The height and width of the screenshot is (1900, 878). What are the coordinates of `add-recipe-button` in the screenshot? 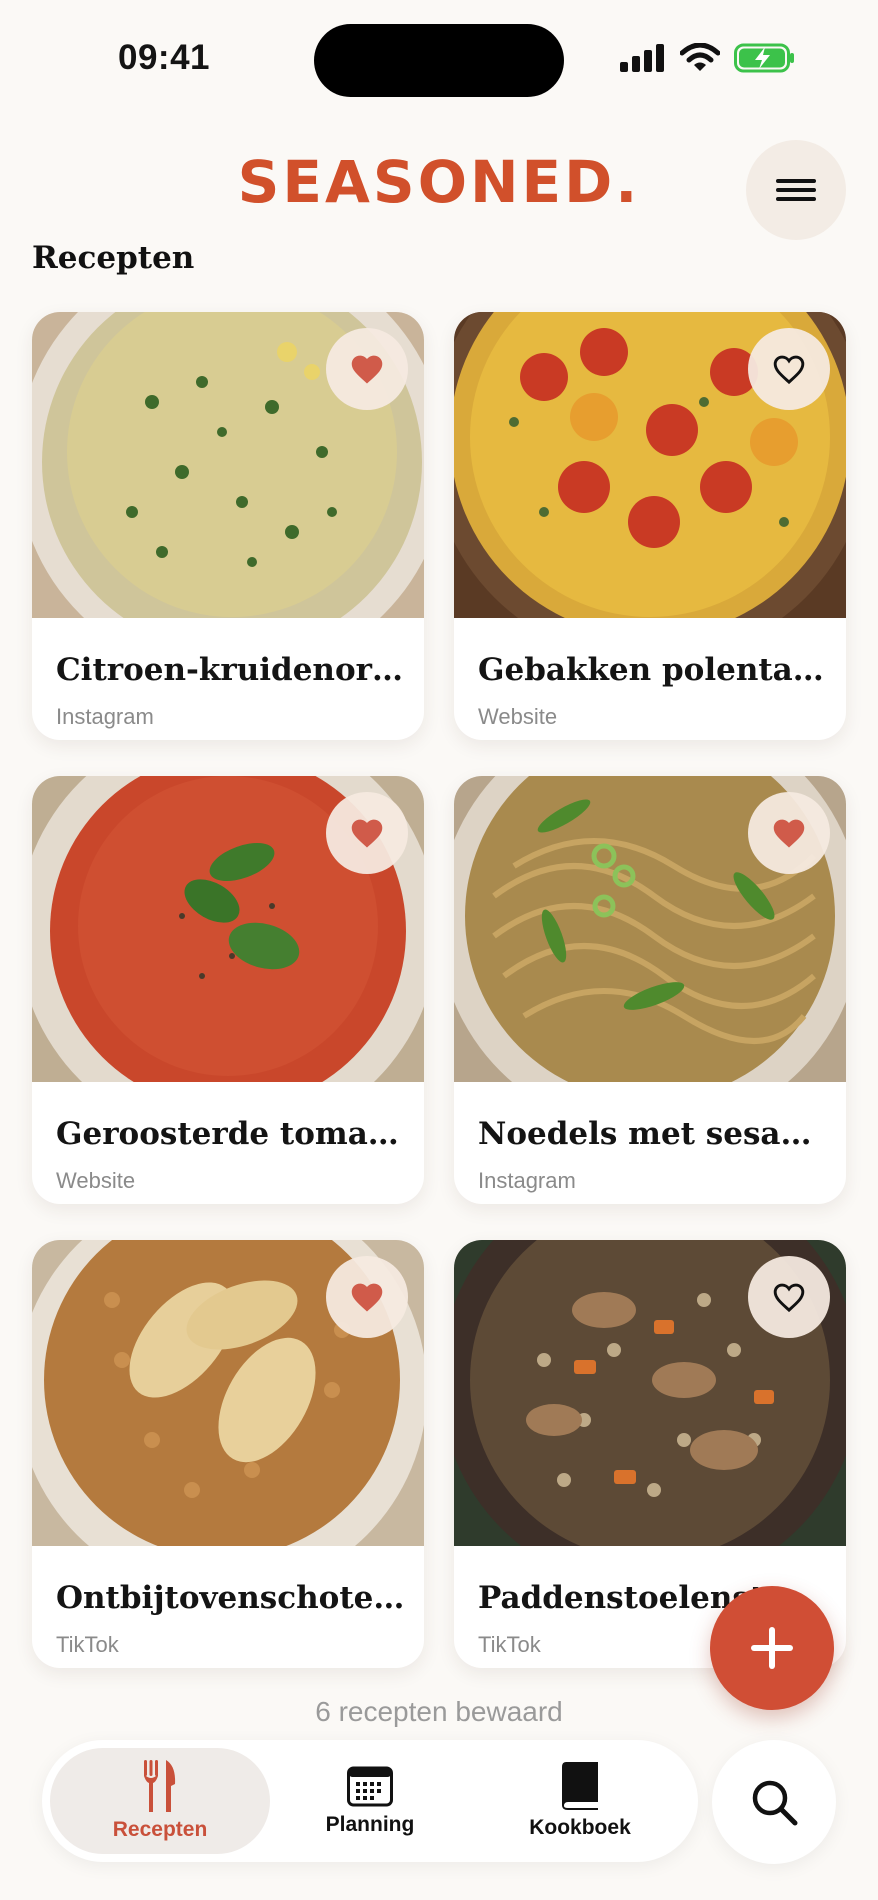 It's located at (772, 1648).